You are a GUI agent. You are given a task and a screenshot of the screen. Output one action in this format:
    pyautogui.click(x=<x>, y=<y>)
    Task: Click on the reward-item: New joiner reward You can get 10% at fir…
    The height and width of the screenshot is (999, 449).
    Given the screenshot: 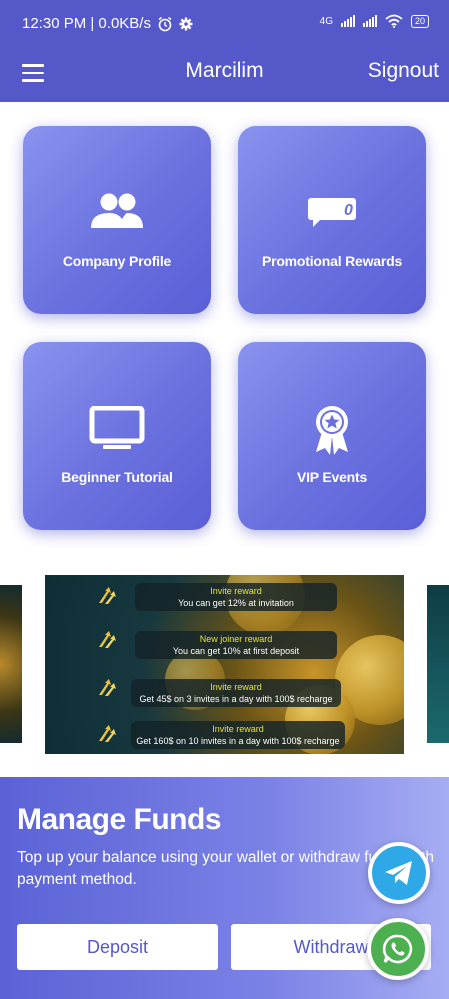 What is the action you would take?
    pyautogui.click(x=236, y=645)
    